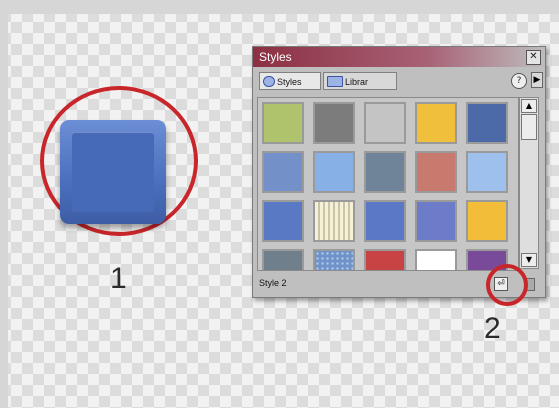  Describe the element at coordinates (529, 260) in the screenshot. I see `scroll-down-icon: ▼` at that location.